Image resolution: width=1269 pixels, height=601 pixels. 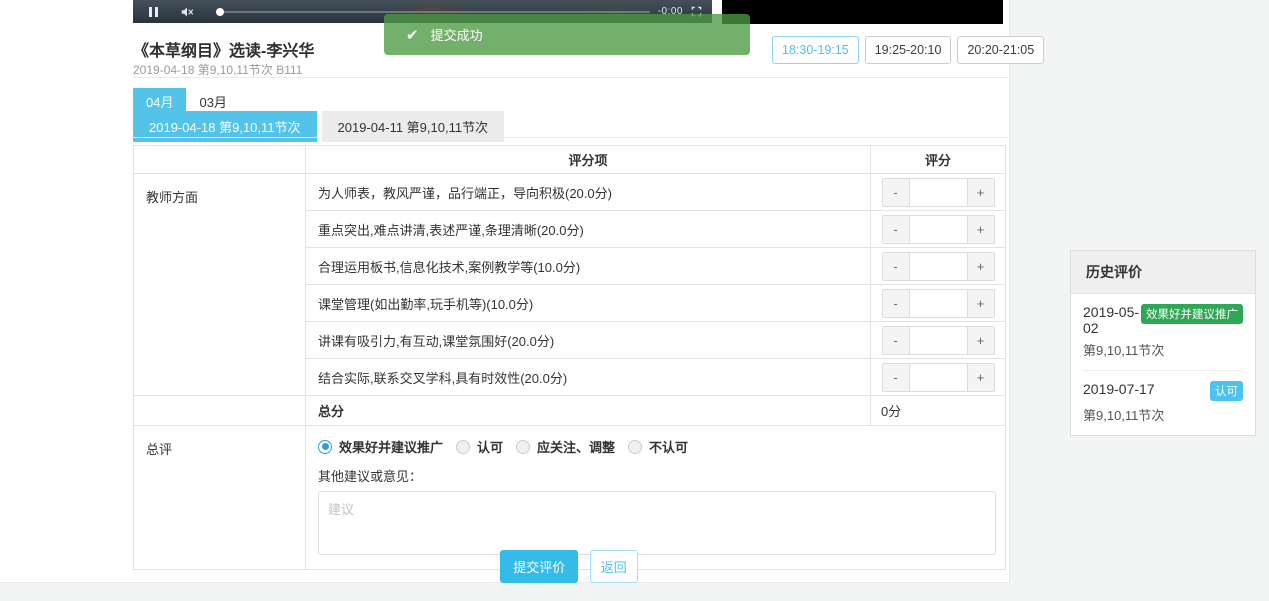 I want to click on overall-radio-group: 效果好并建议推广 认可 应关注、调整 不认可, so click(x=655, y=446).